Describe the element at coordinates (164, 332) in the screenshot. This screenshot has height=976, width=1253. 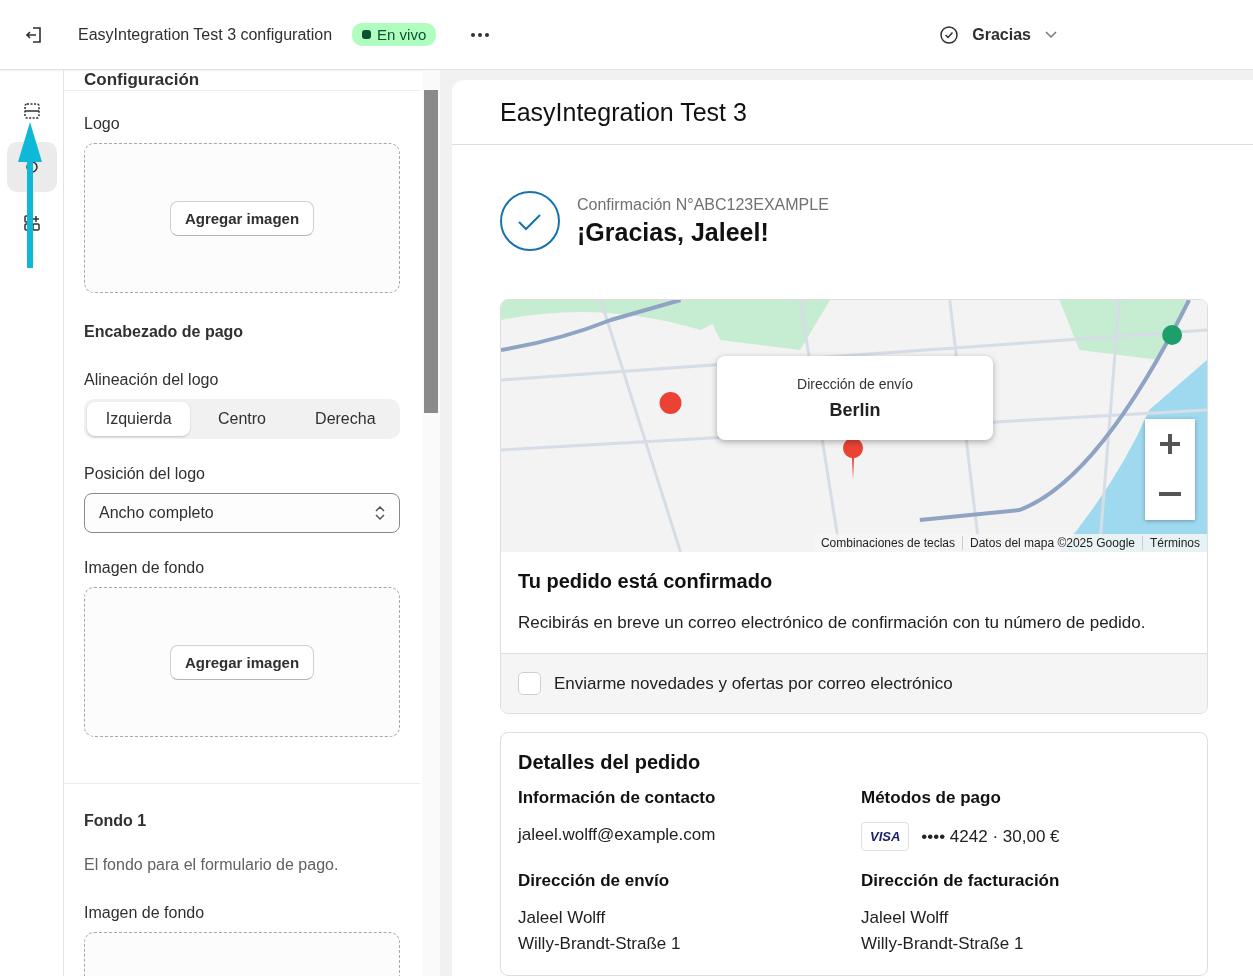
I see `section-heading: Encabezado de pago` at that location.